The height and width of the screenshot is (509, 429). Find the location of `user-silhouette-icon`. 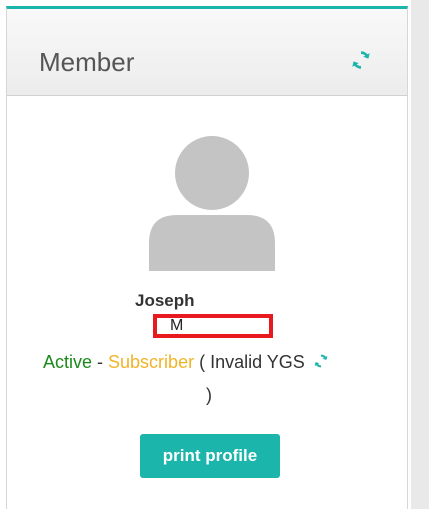

user-silhouette-icon is located at coordinates (212, 203).